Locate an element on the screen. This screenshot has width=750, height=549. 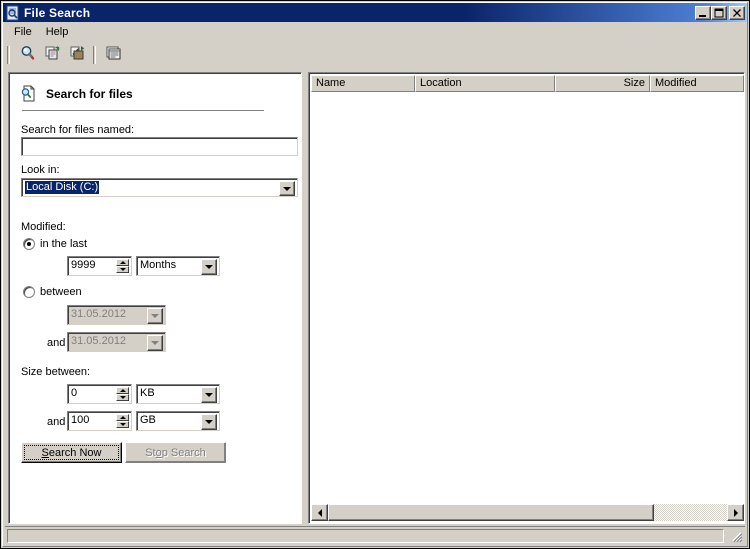
results-horizontal-scrollbar is located at coordinates (527, 512).